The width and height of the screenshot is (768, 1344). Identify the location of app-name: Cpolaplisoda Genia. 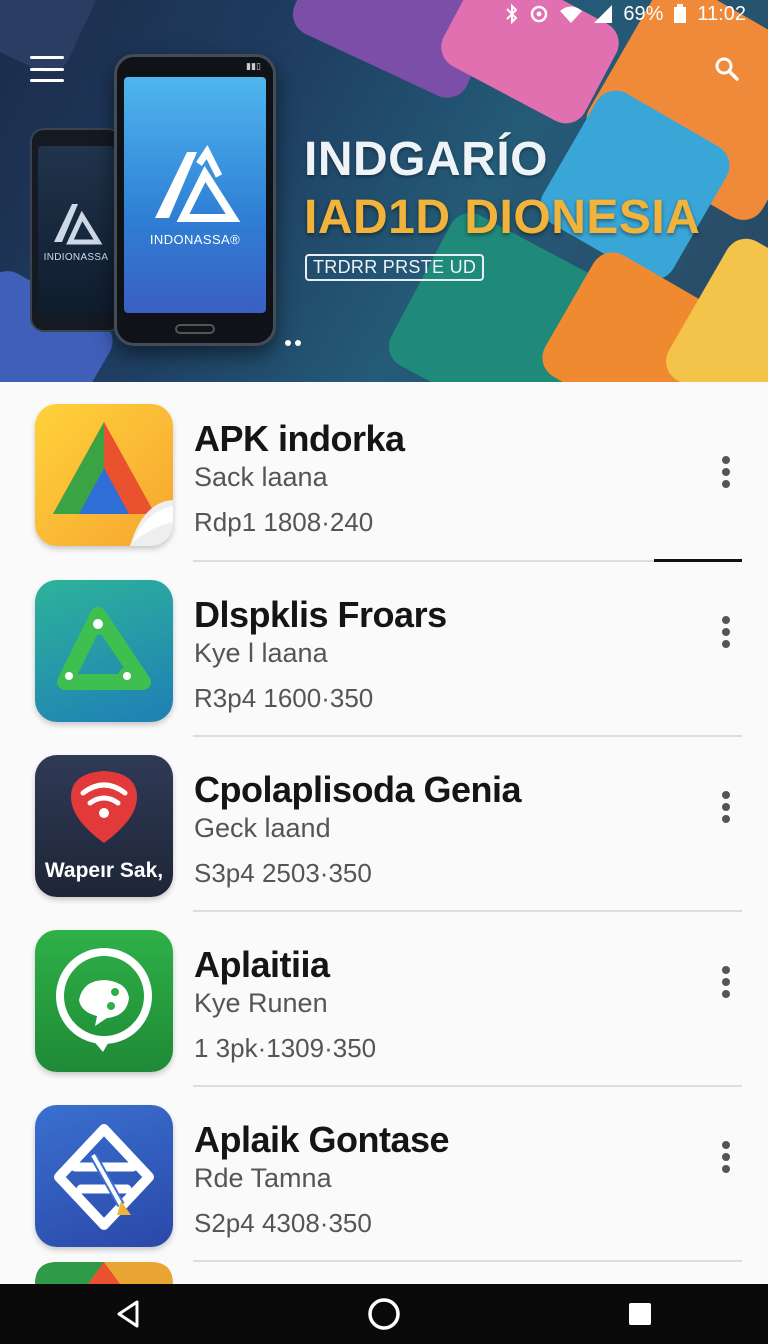
(358, 789).